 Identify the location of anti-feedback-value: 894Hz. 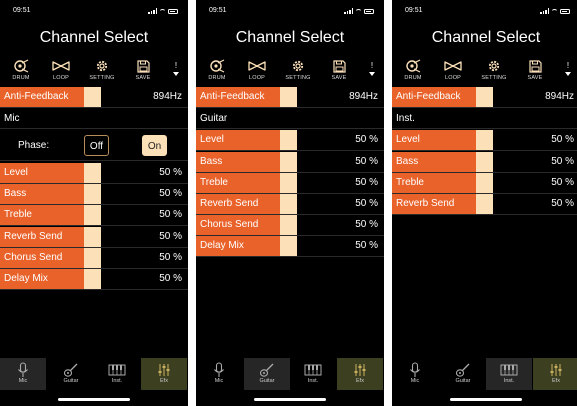
(363, 96).